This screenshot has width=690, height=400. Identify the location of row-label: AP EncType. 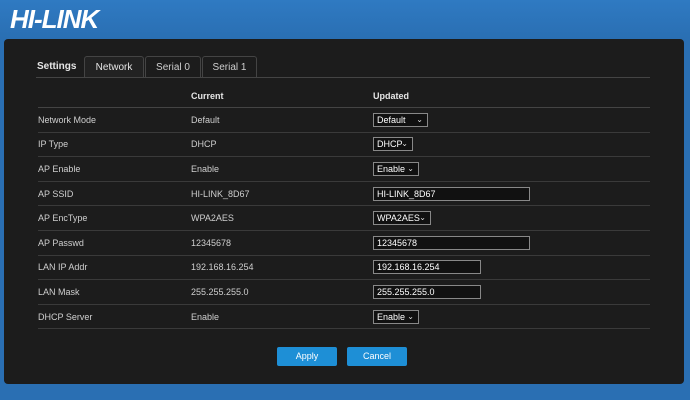
(114, 218).